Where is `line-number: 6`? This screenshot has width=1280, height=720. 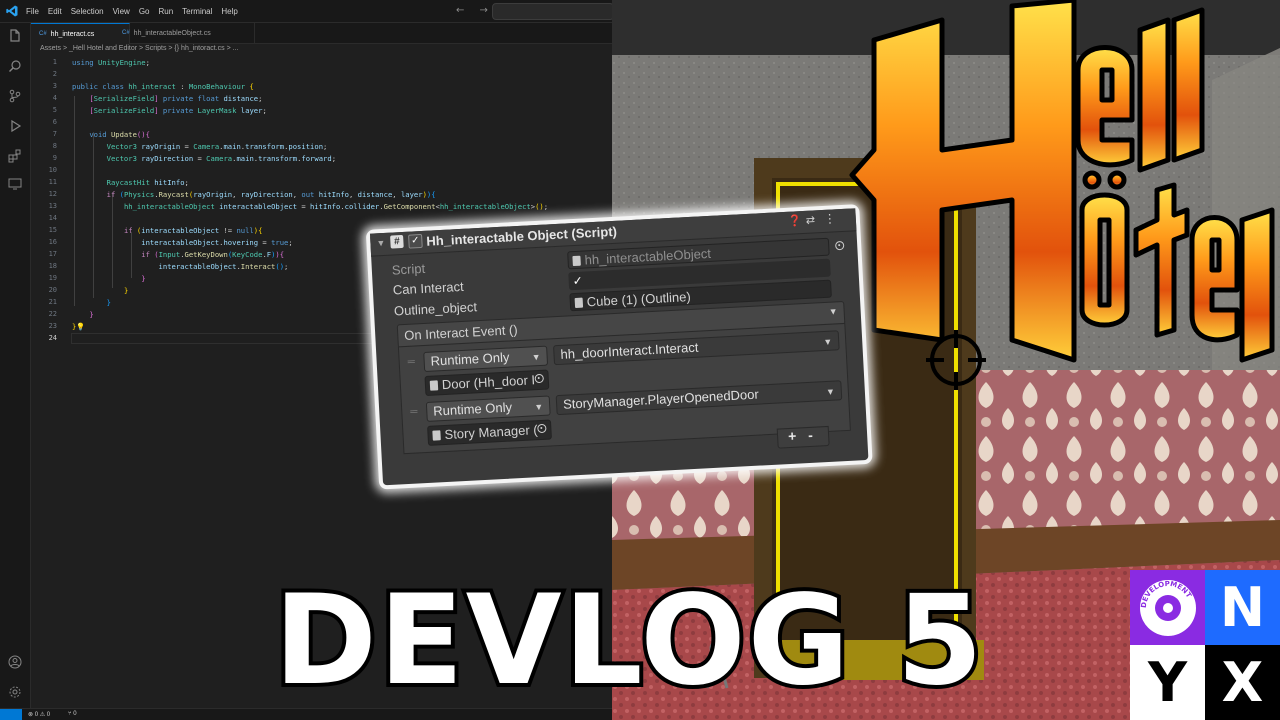 line-number: 6 is located at coordinates (54, 122).